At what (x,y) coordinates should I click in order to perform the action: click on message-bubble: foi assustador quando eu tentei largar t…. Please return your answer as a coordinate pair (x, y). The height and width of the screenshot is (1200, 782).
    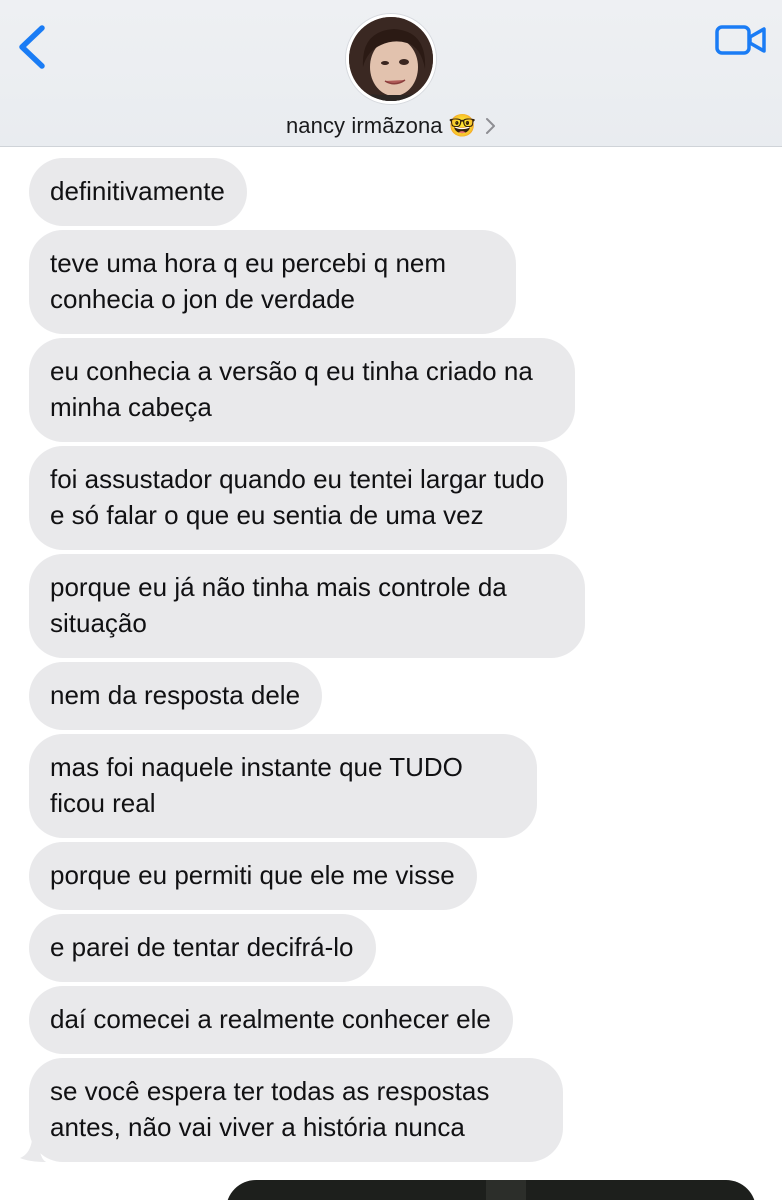
    Looking at the image, I should click on (298, 498).